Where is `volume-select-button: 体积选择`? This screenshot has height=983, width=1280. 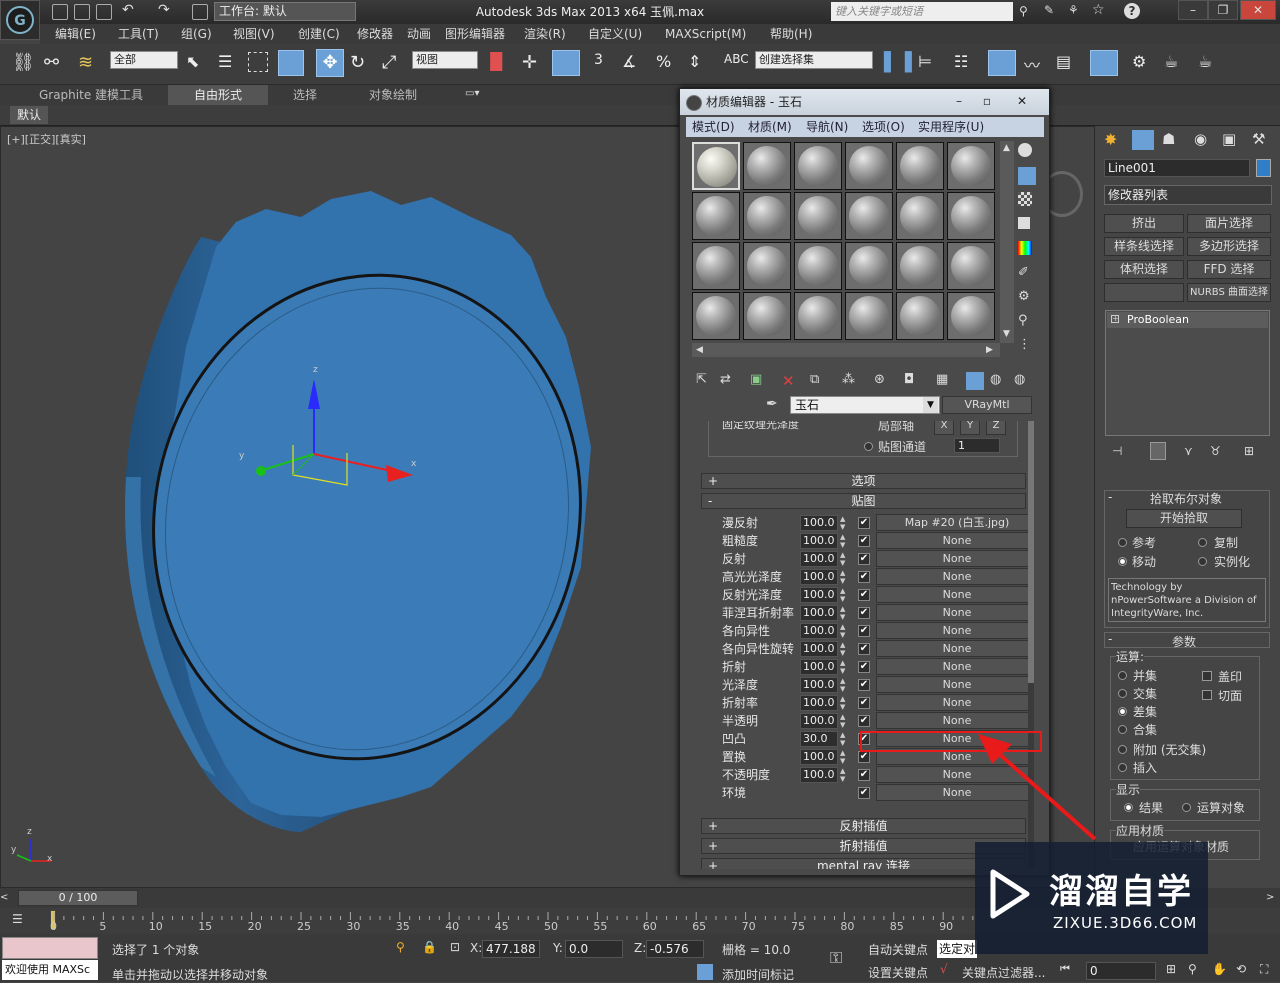 volume-select-button: 体积选择 is located at coordinates (1144, 269).